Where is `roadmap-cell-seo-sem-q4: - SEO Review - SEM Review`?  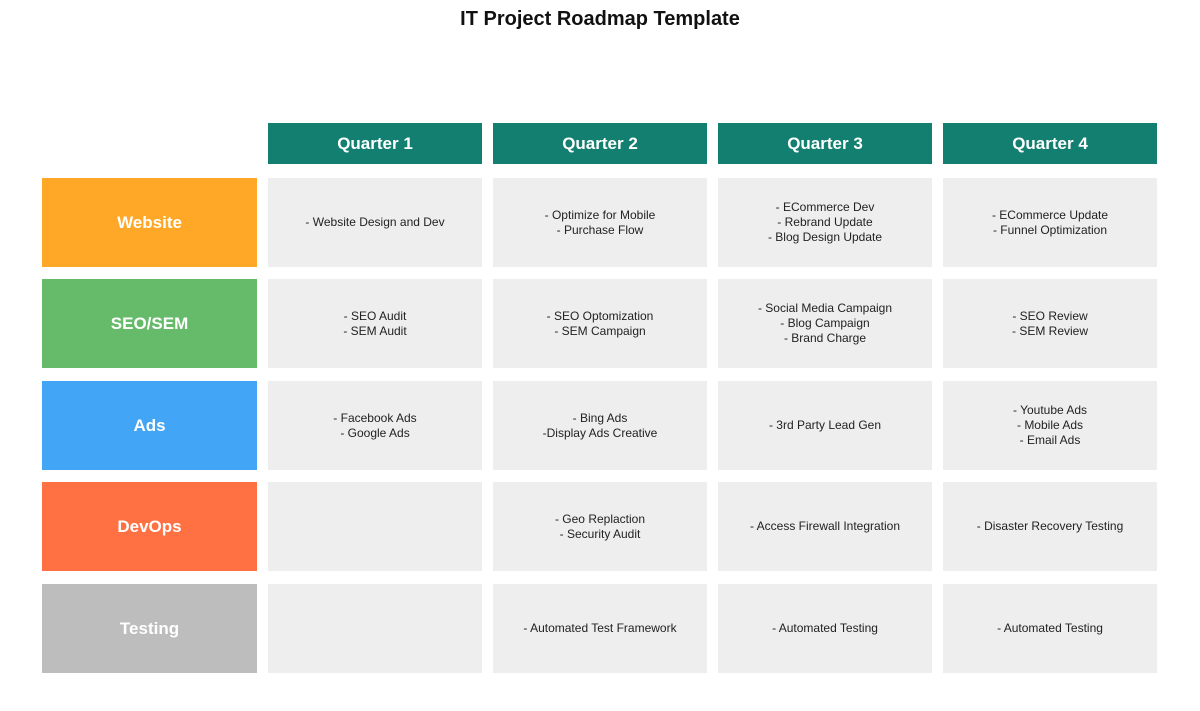
roadmap-cell-seo-sem-q4: - SEO Review - SEM Review is located at coordinates (1050, 323).